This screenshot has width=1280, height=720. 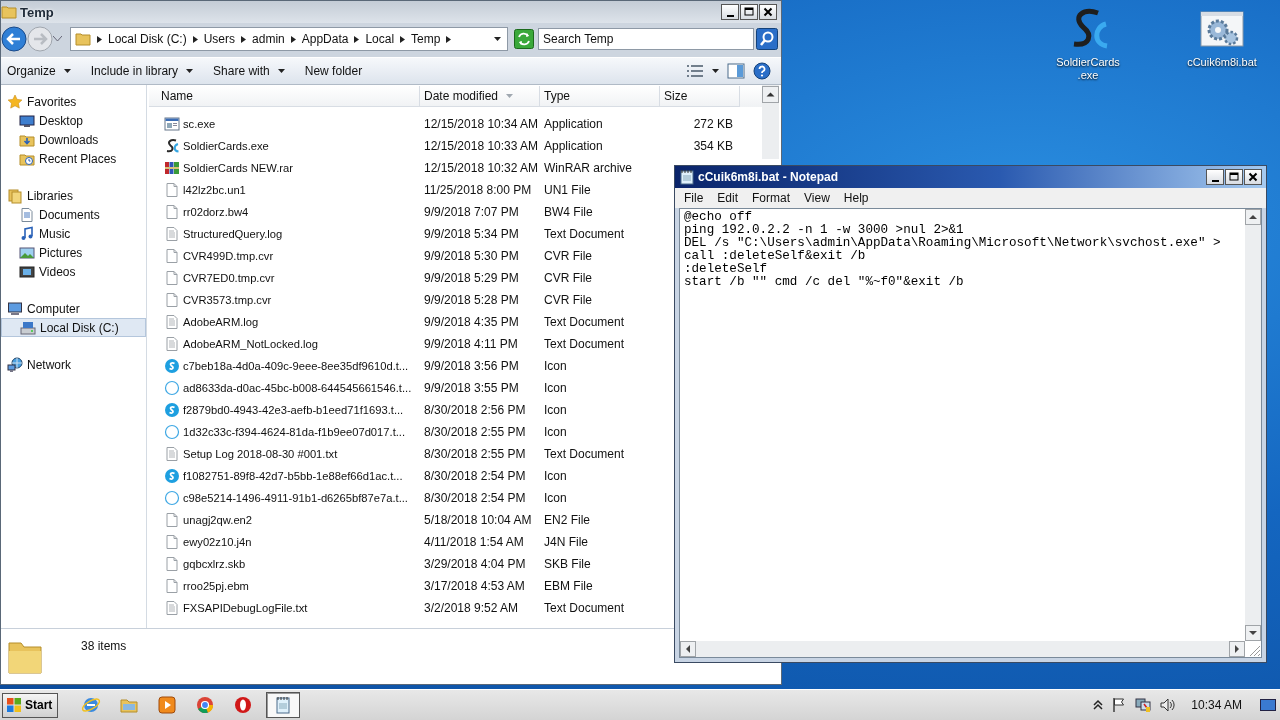 I want to click on file-name: SoldierCards.exe, so click(x=226, y=146).